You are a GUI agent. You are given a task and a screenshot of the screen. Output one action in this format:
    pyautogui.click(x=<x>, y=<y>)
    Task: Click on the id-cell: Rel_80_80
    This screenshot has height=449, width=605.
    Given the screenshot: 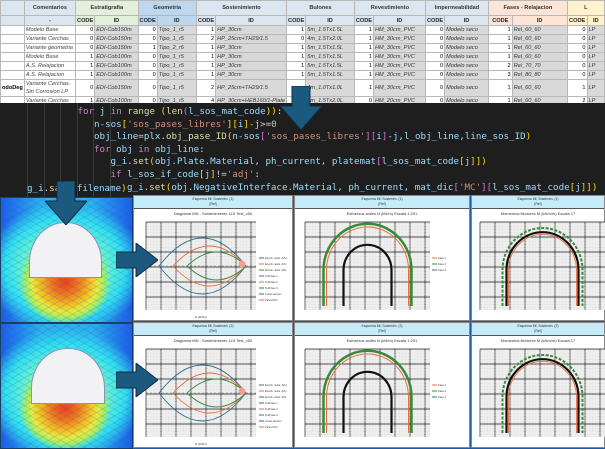 What is the action you would take?
    pyautogui.click(x=539, y=75)
    